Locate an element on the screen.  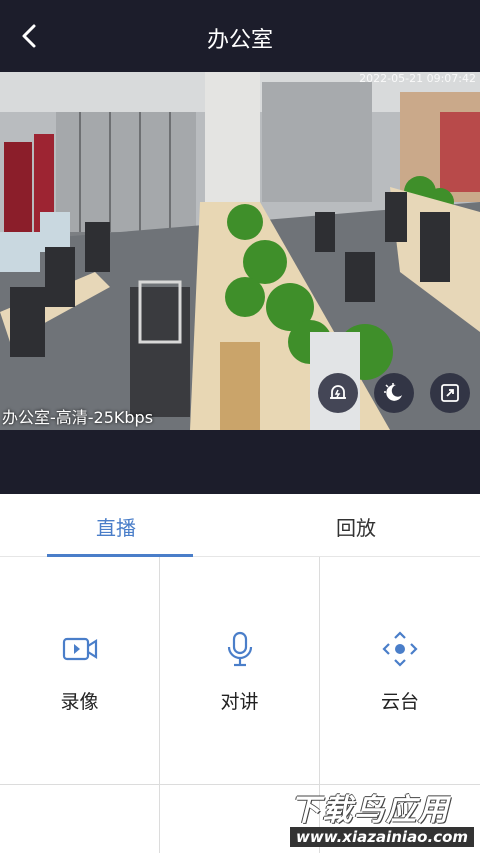
camera-stream-label: 办公室-高清-25Kbps is located at coordinates (78, 417).